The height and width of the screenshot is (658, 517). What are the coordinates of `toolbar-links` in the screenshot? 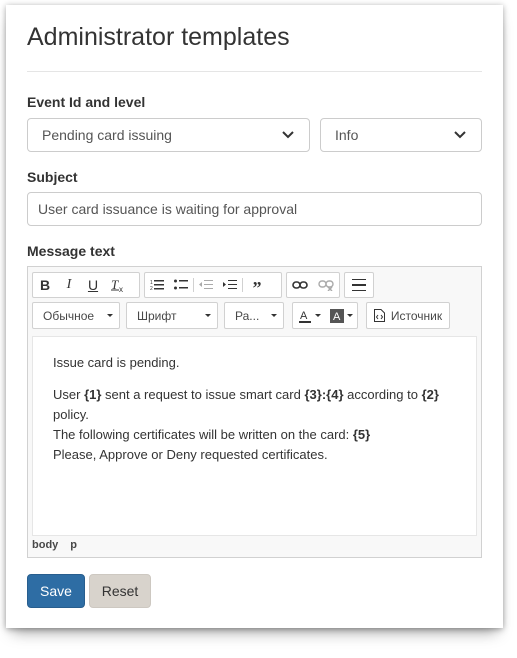 It's located at (313, 285).